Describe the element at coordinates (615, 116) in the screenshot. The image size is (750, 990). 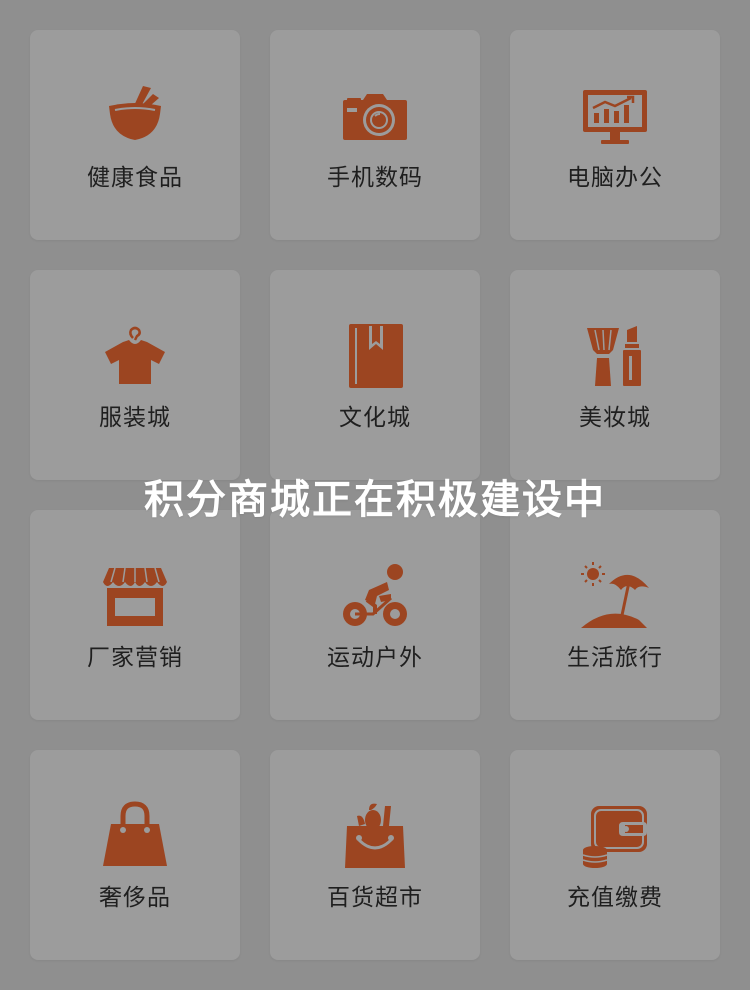
I see `monitor-chart-icon` at that location.